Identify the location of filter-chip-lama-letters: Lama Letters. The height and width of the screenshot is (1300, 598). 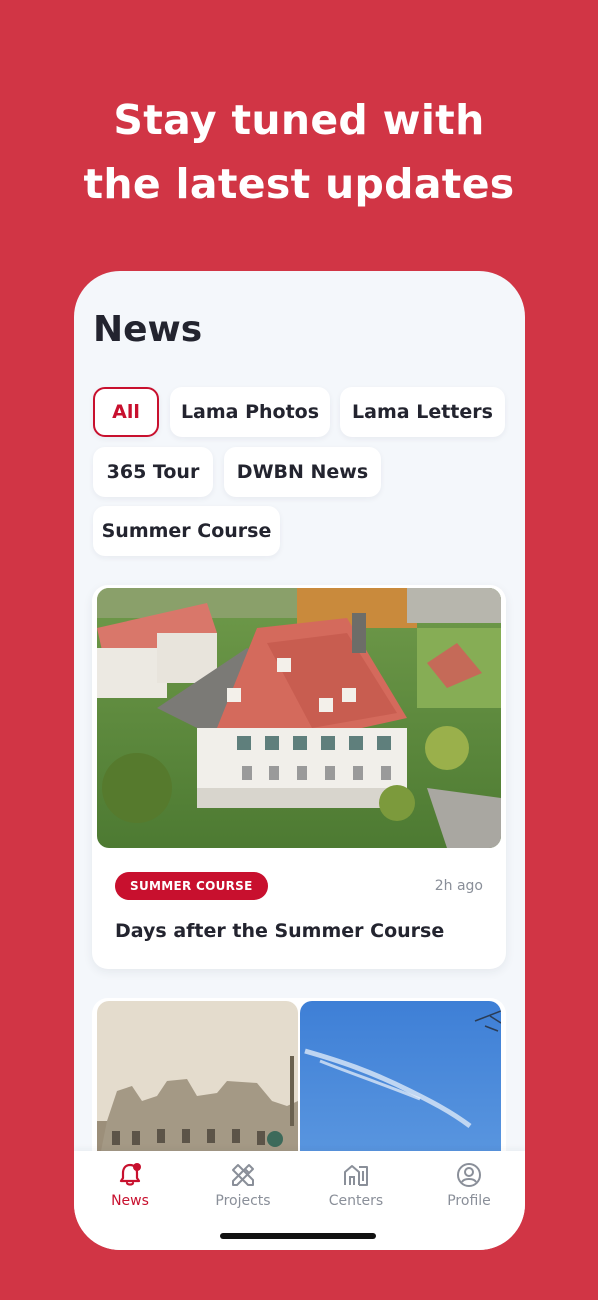
(422, 412).